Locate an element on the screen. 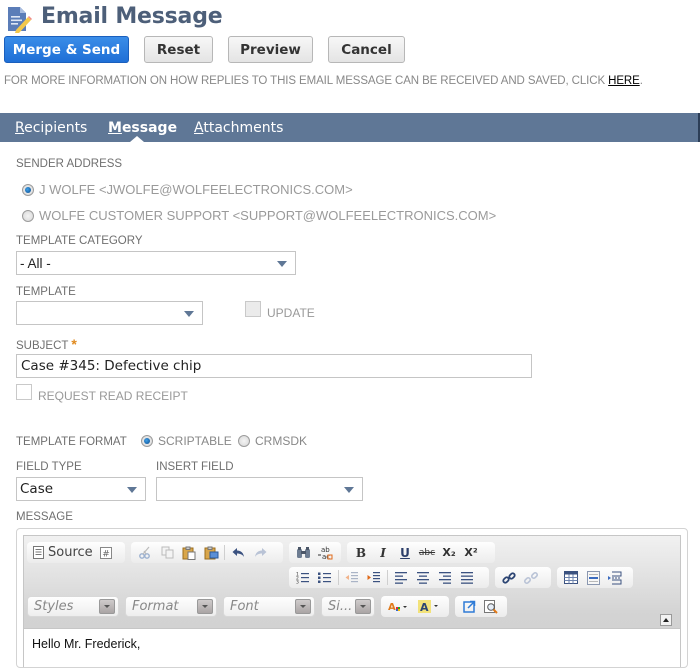 This screenshot has height=668, width=700. reply-info-suffix: . is located at coordinates (641, 81).